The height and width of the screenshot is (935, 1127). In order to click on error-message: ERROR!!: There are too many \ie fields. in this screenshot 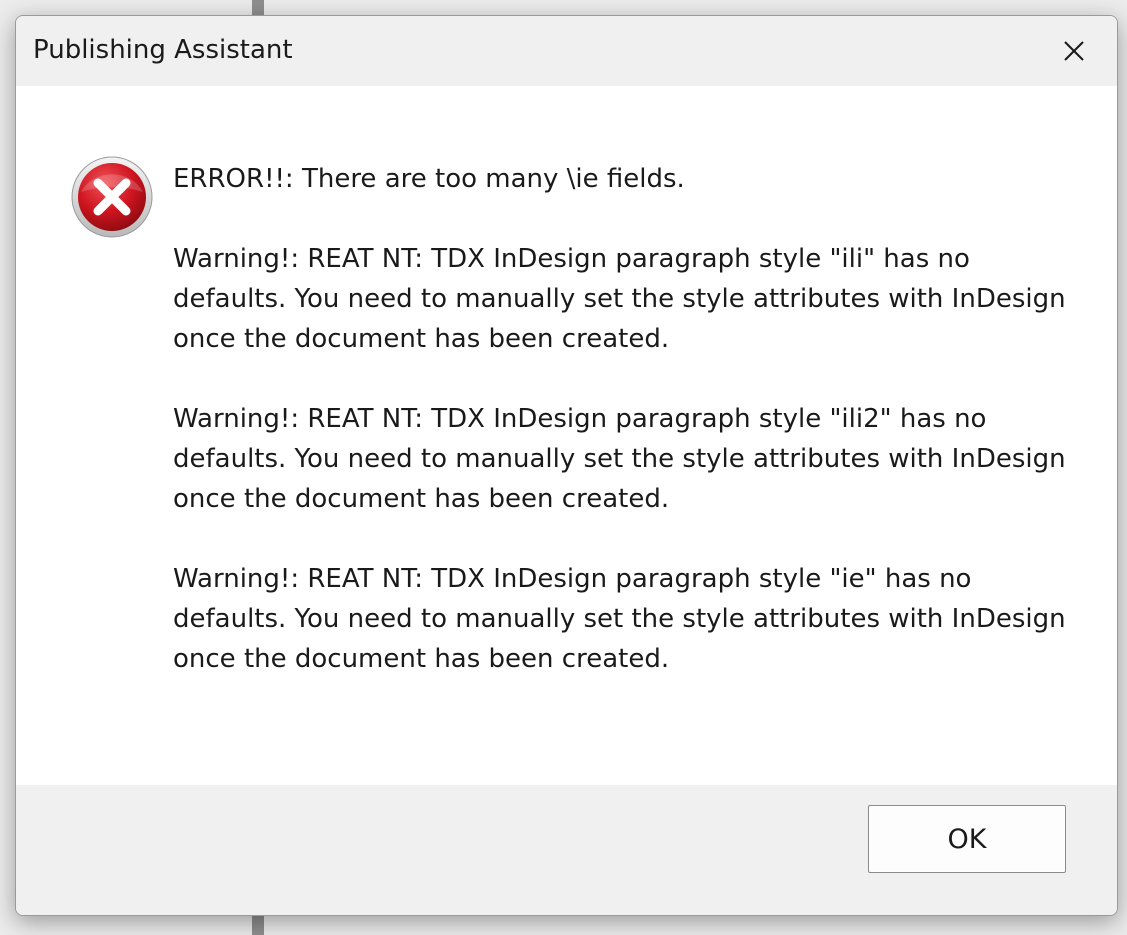, I will do `click(429, 179)`.